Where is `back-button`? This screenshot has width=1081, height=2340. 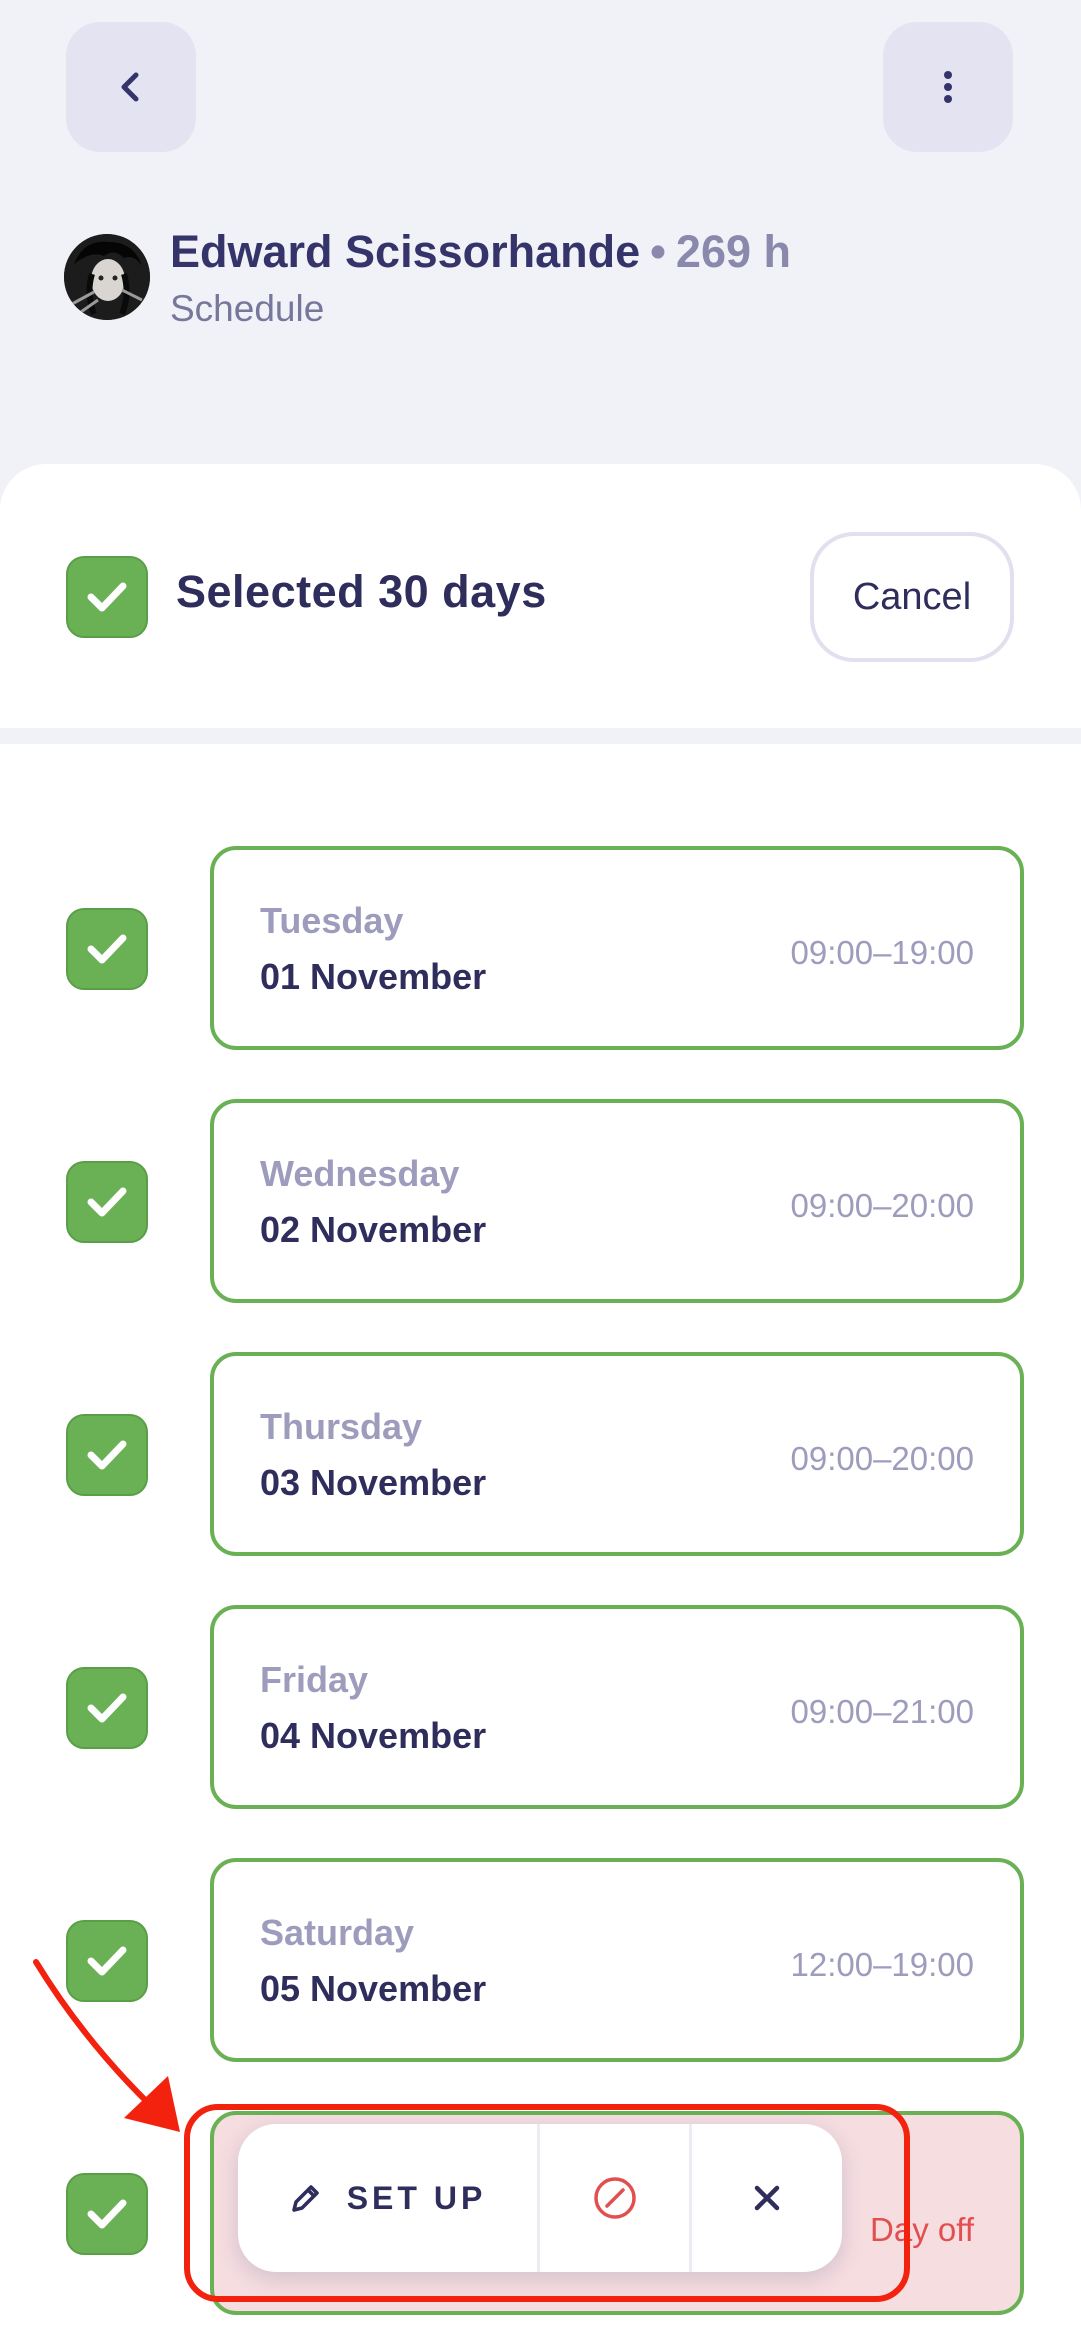 back-button is located at coordinates (131, 87).